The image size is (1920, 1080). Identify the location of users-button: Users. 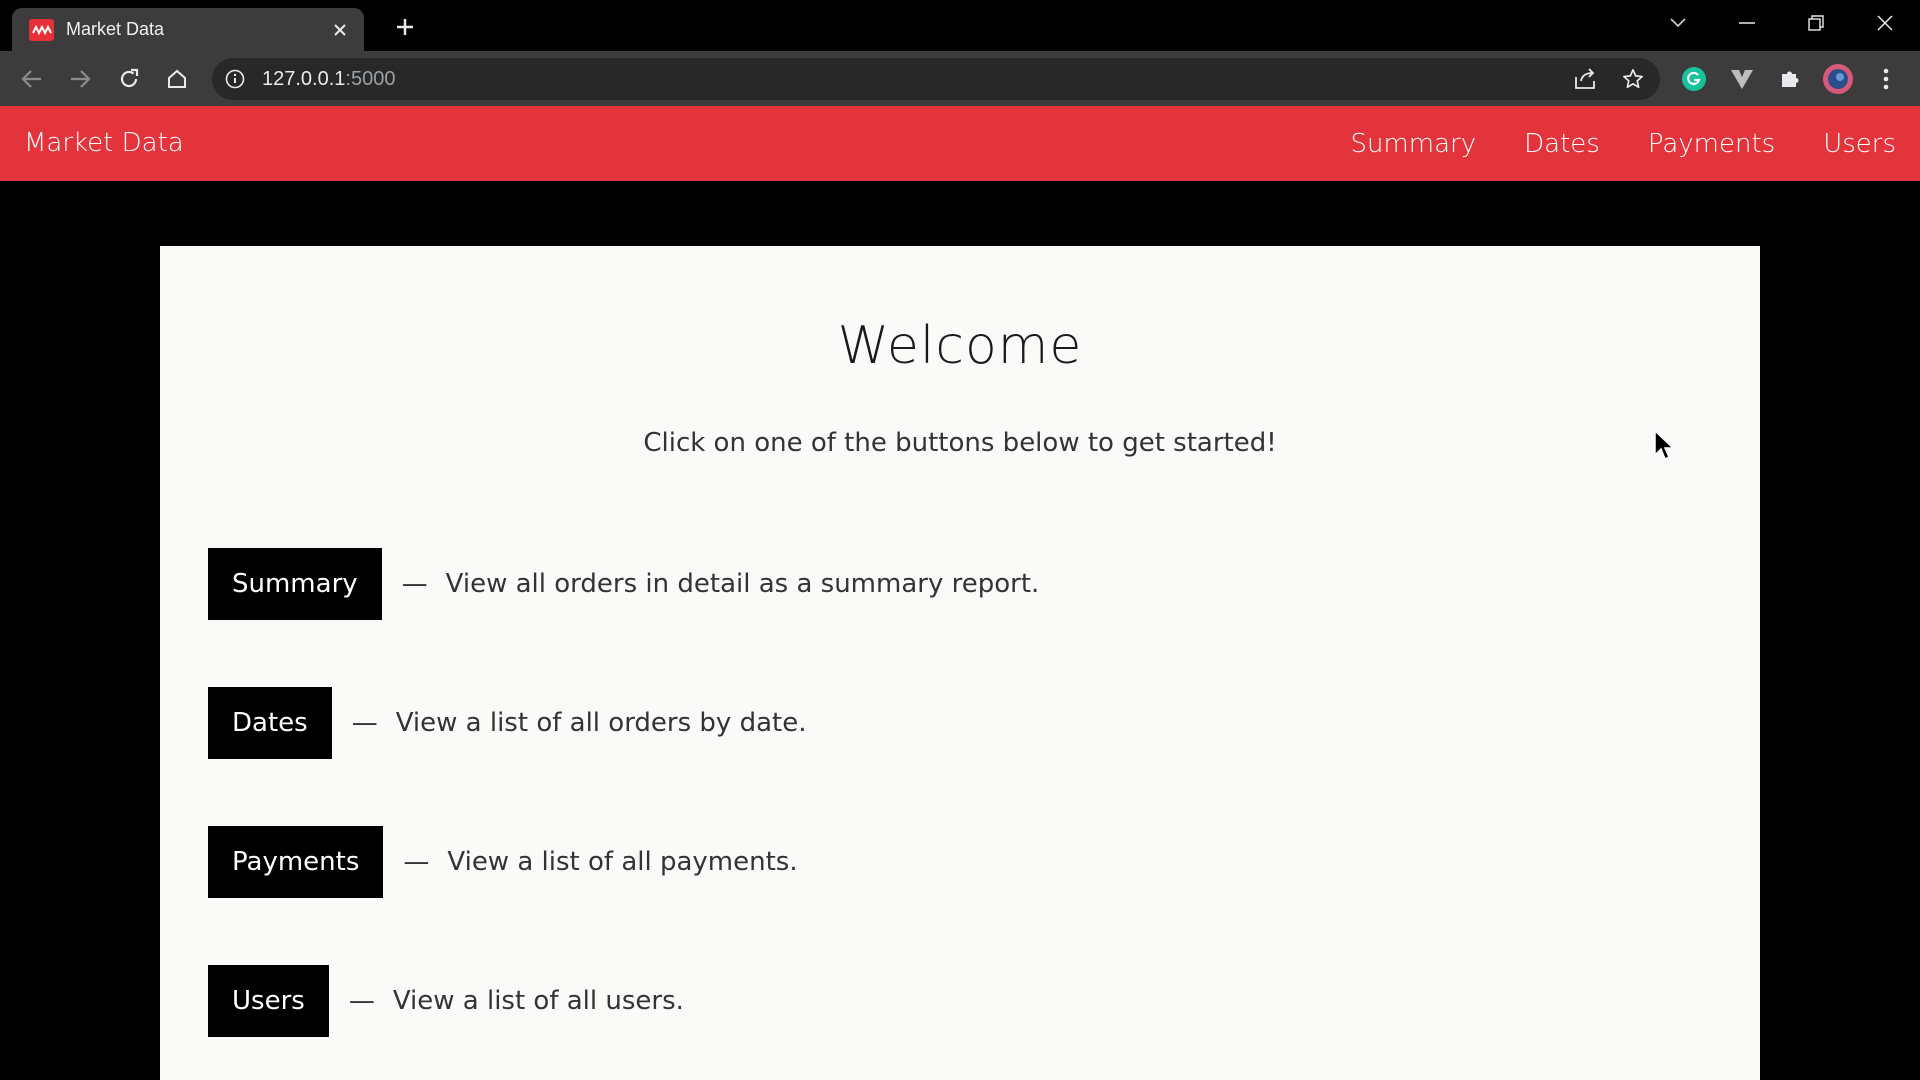
(268, 1001).